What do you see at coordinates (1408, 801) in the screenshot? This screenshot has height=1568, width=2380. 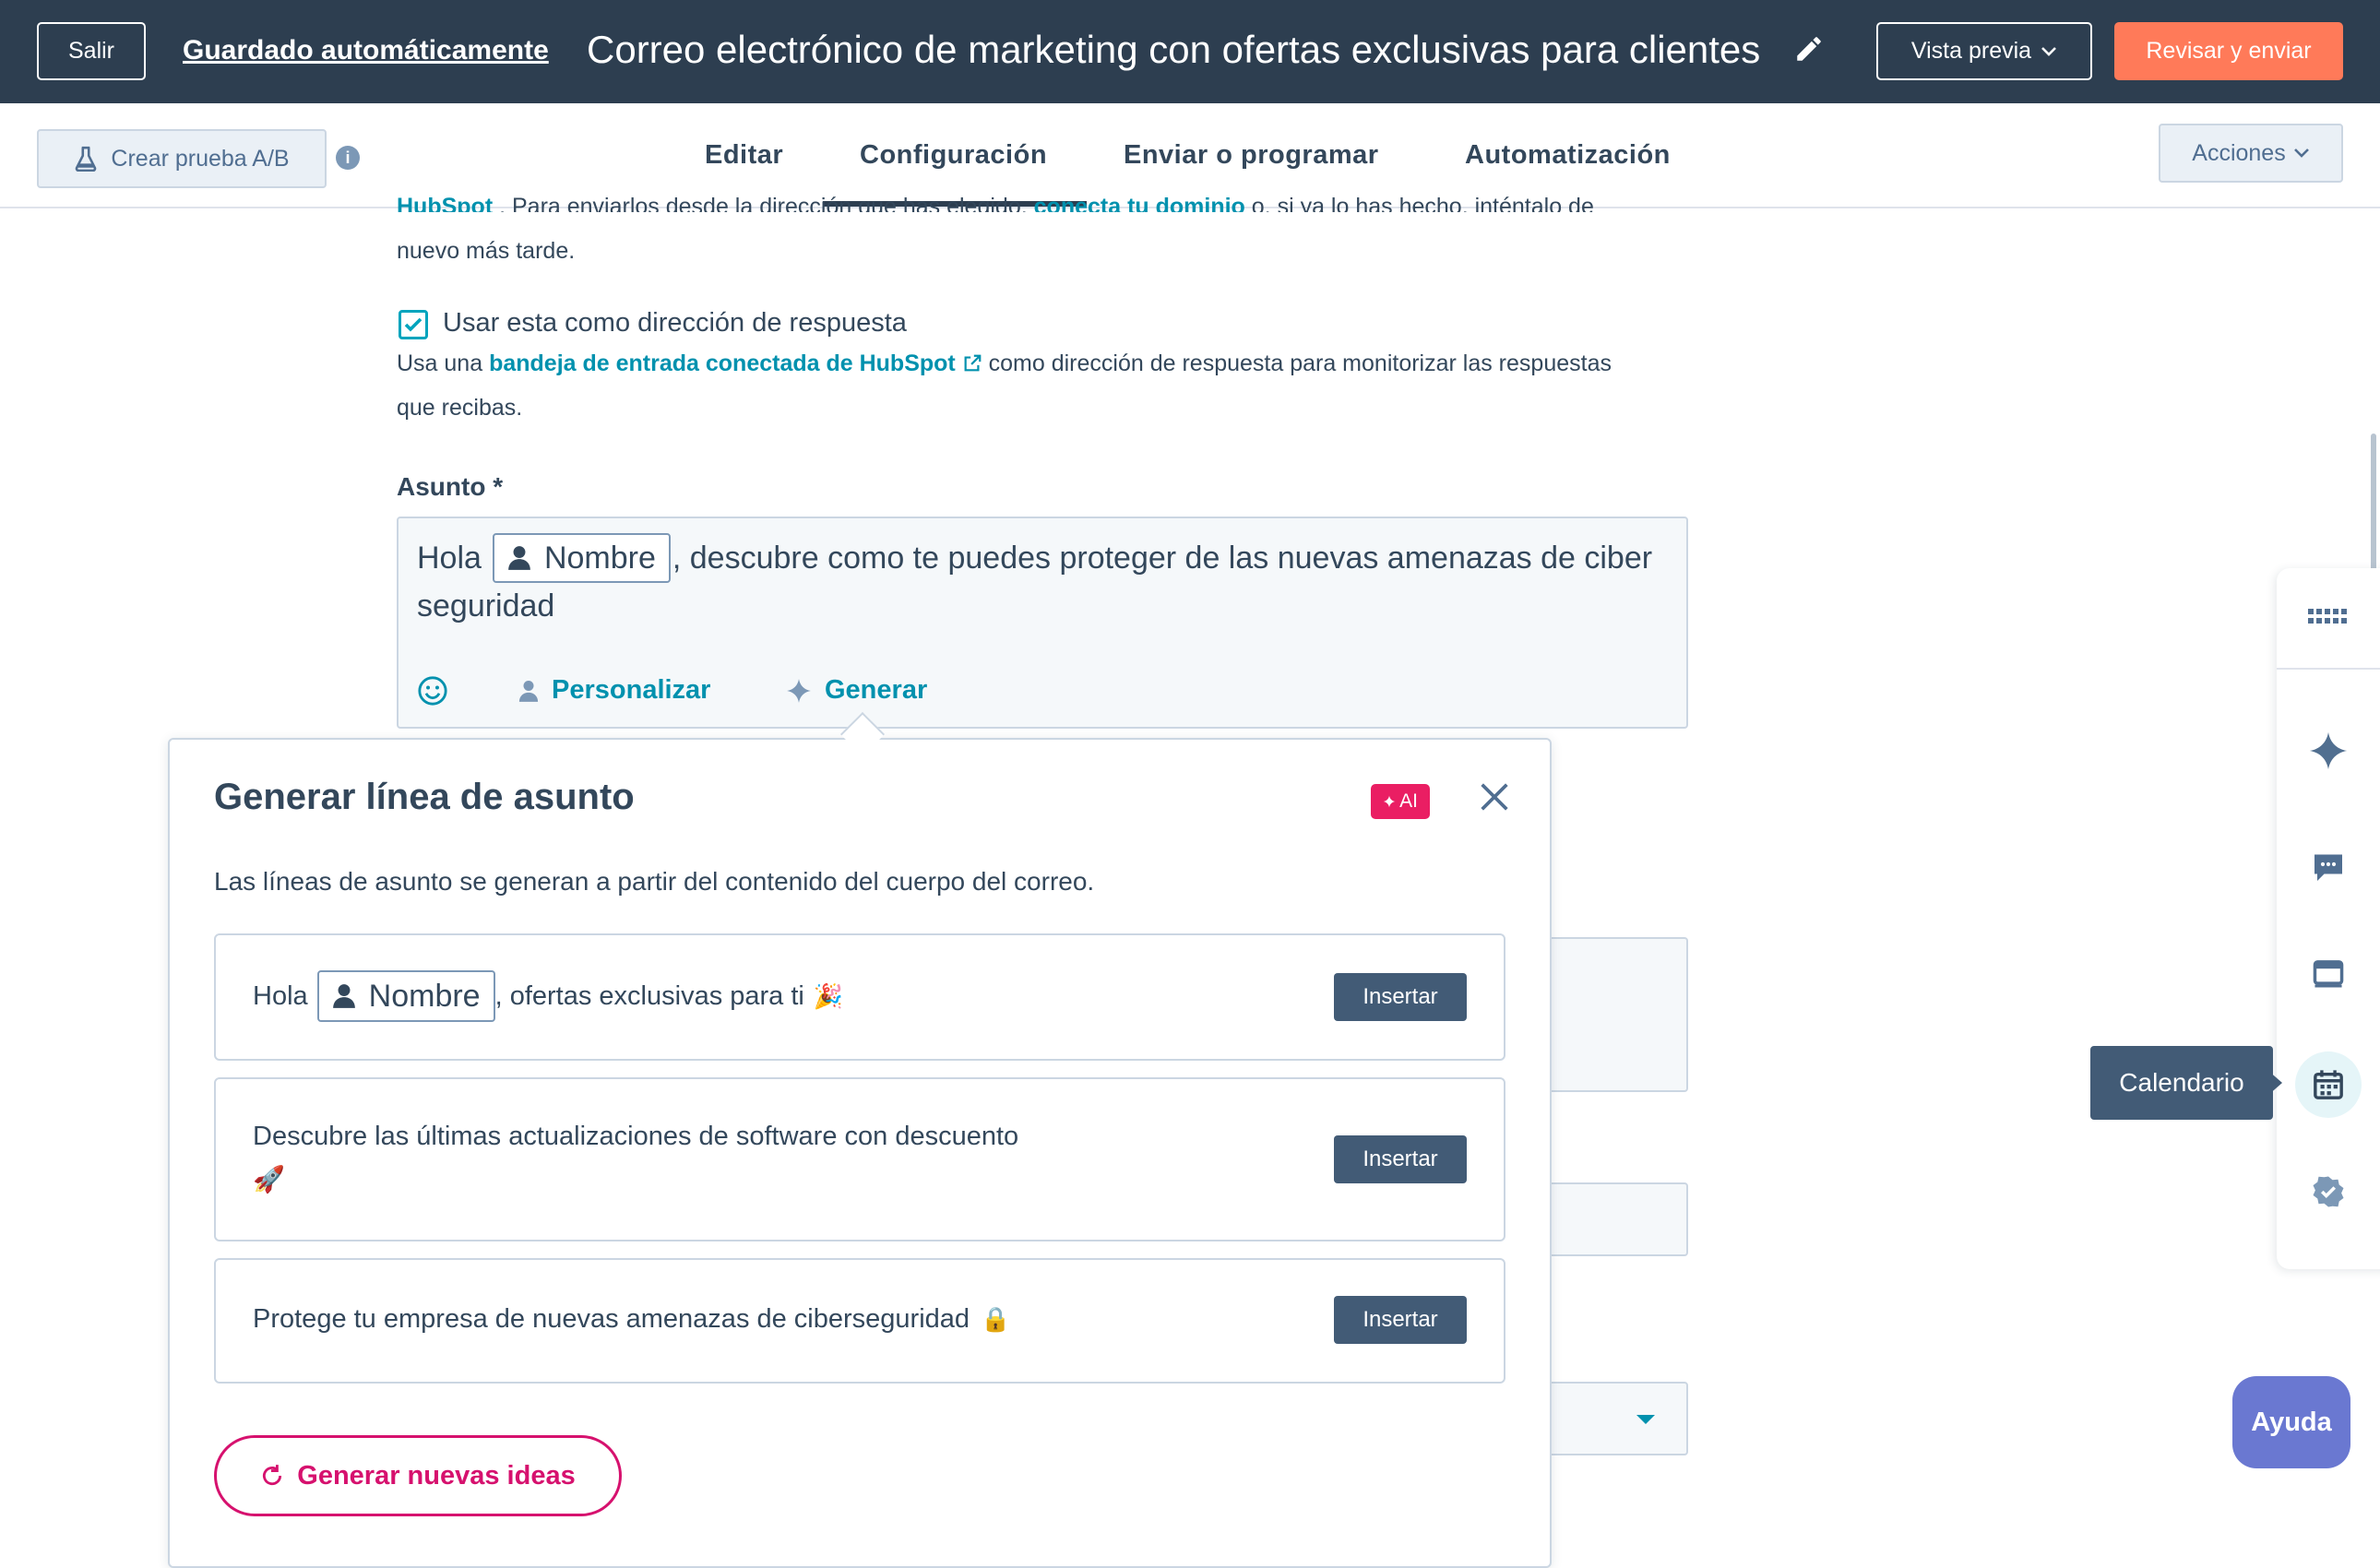 I see `ai-badge-label: AI` at bounding box center [1408, 801].